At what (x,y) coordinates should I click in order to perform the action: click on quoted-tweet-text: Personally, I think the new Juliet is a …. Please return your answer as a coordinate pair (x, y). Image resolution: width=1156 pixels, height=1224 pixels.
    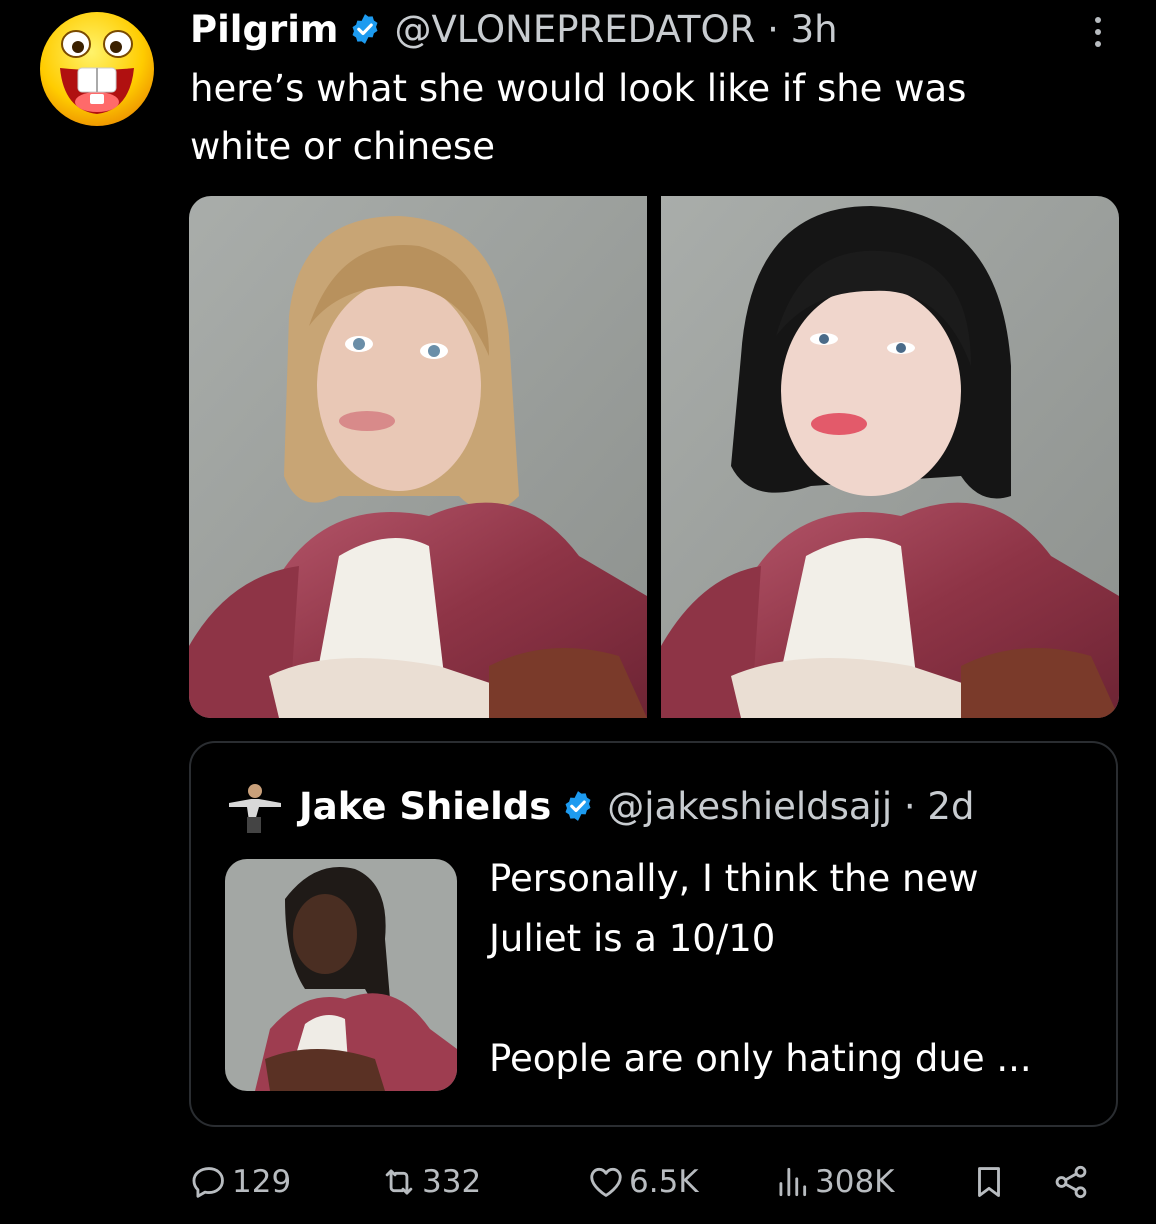
    Looking at the image, I should click on (789, 969).